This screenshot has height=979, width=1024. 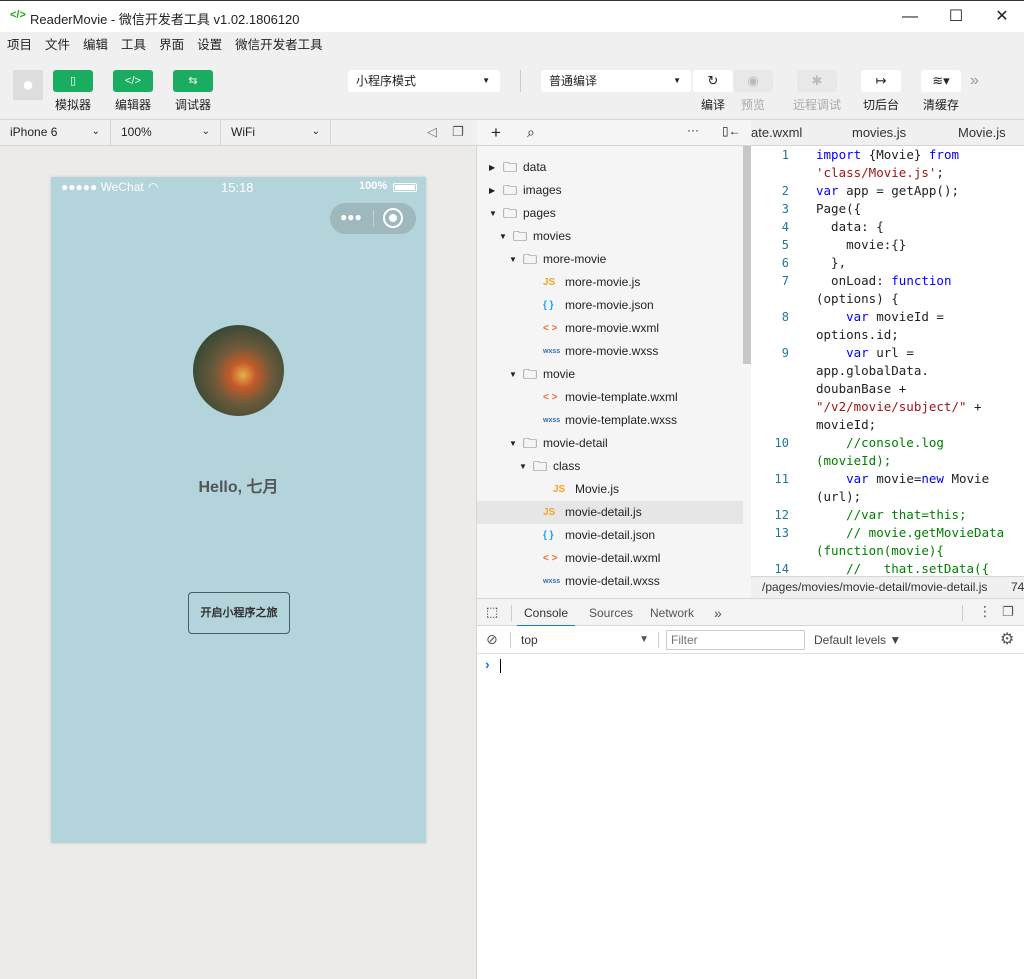 I want to click on inspect-element-icon: ⬚, so click(x=492, y=612).